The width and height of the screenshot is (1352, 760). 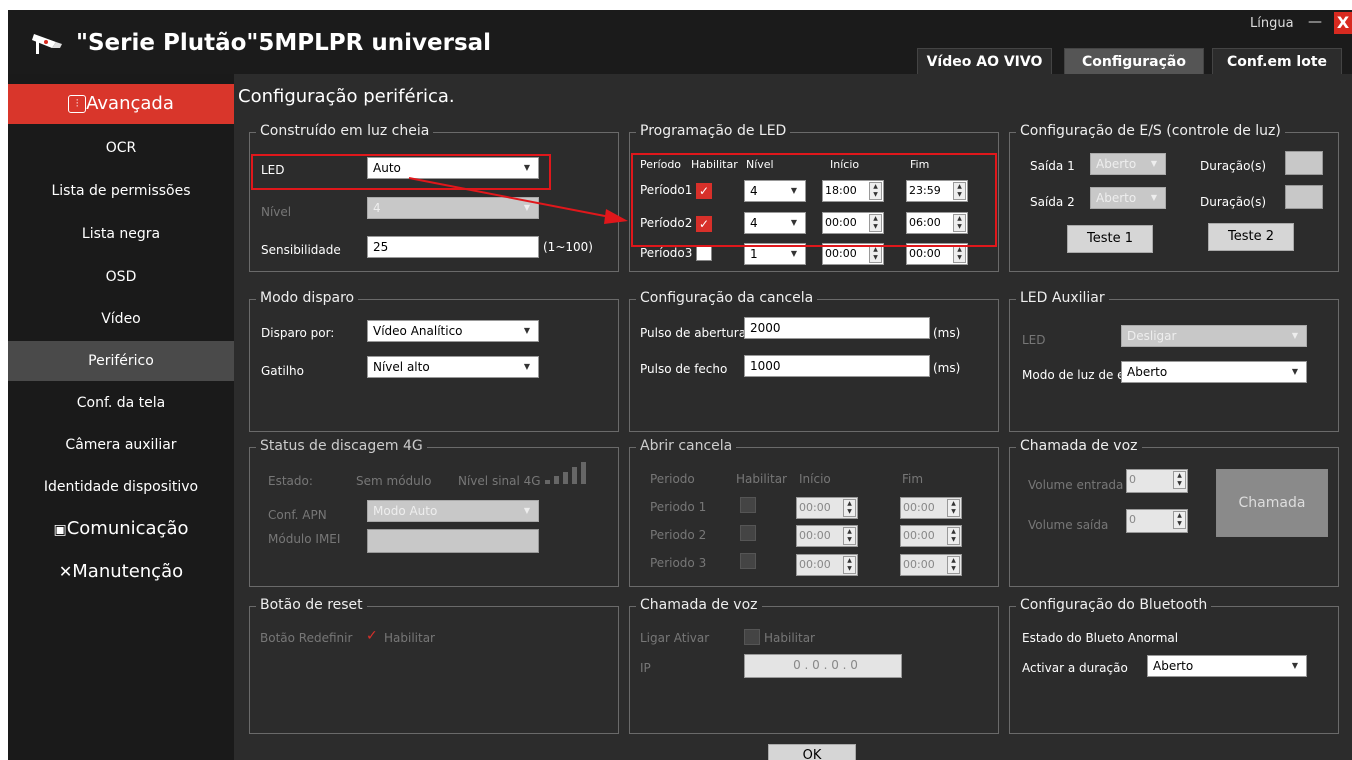 I want to click on call-button: Chamada, so click(x=1272, y=503).